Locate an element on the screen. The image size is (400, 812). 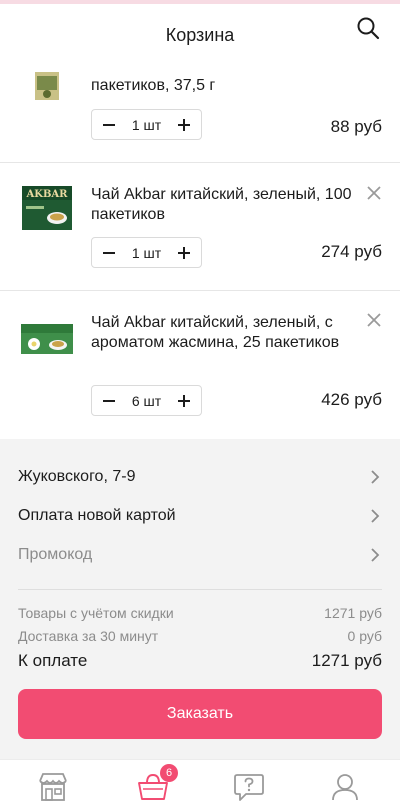
delivery-summary-row: Доставка за 30 минут 0 руб is located at coordinates (200, 636).